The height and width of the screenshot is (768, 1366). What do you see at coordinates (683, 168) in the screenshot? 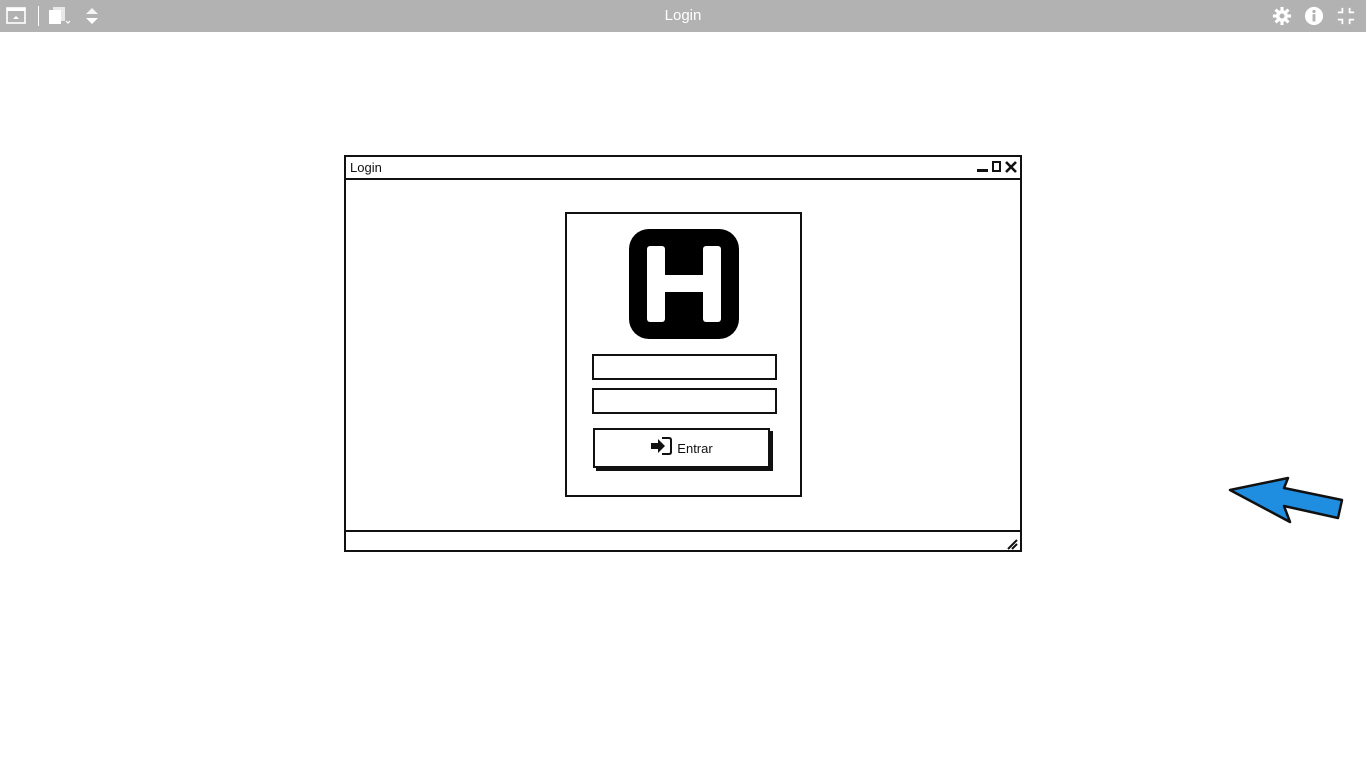
I see `window-titlebar: Login` at bounding box center [683, 168].